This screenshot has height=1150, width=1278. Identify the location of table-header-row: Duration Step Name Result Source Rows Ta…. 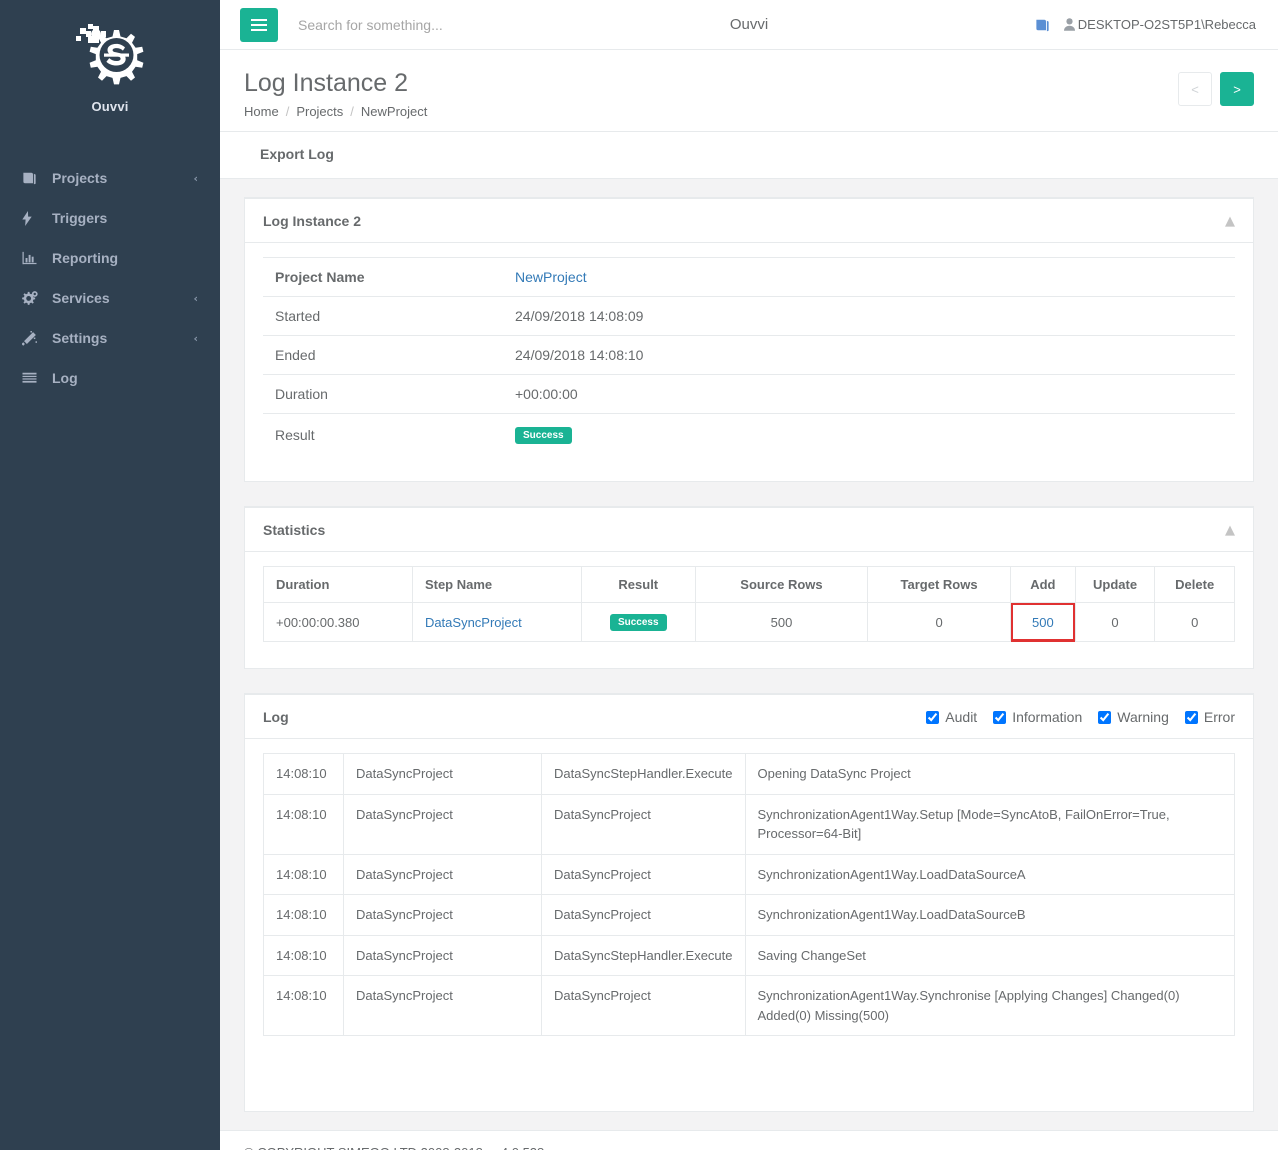
(749, 584).